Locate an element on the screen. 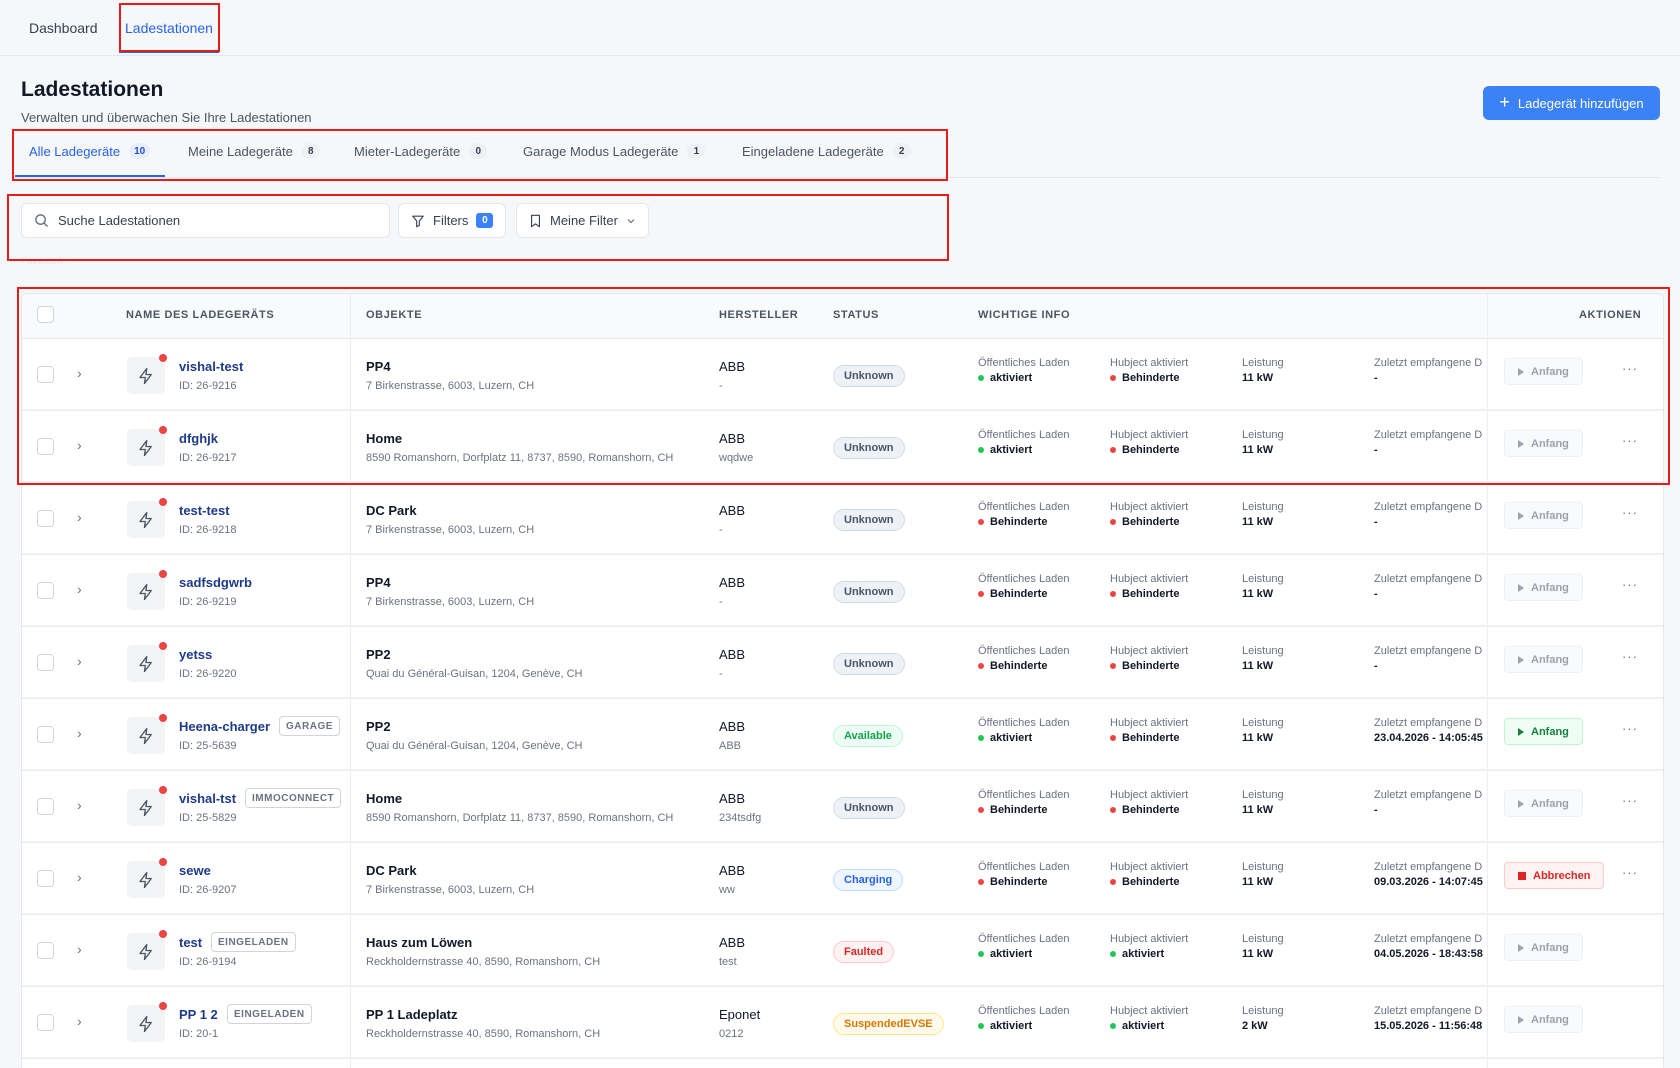 This screenshot has height=1068, width=1680. search-input: Suche Ladestationen is located at coordinates (205, 220).